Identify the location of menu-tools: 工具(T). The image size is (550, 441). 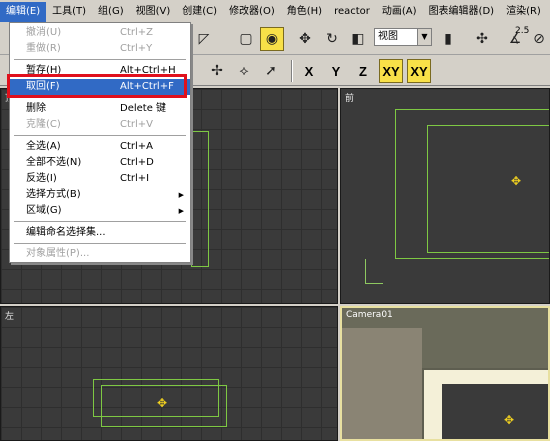
(69, 12).